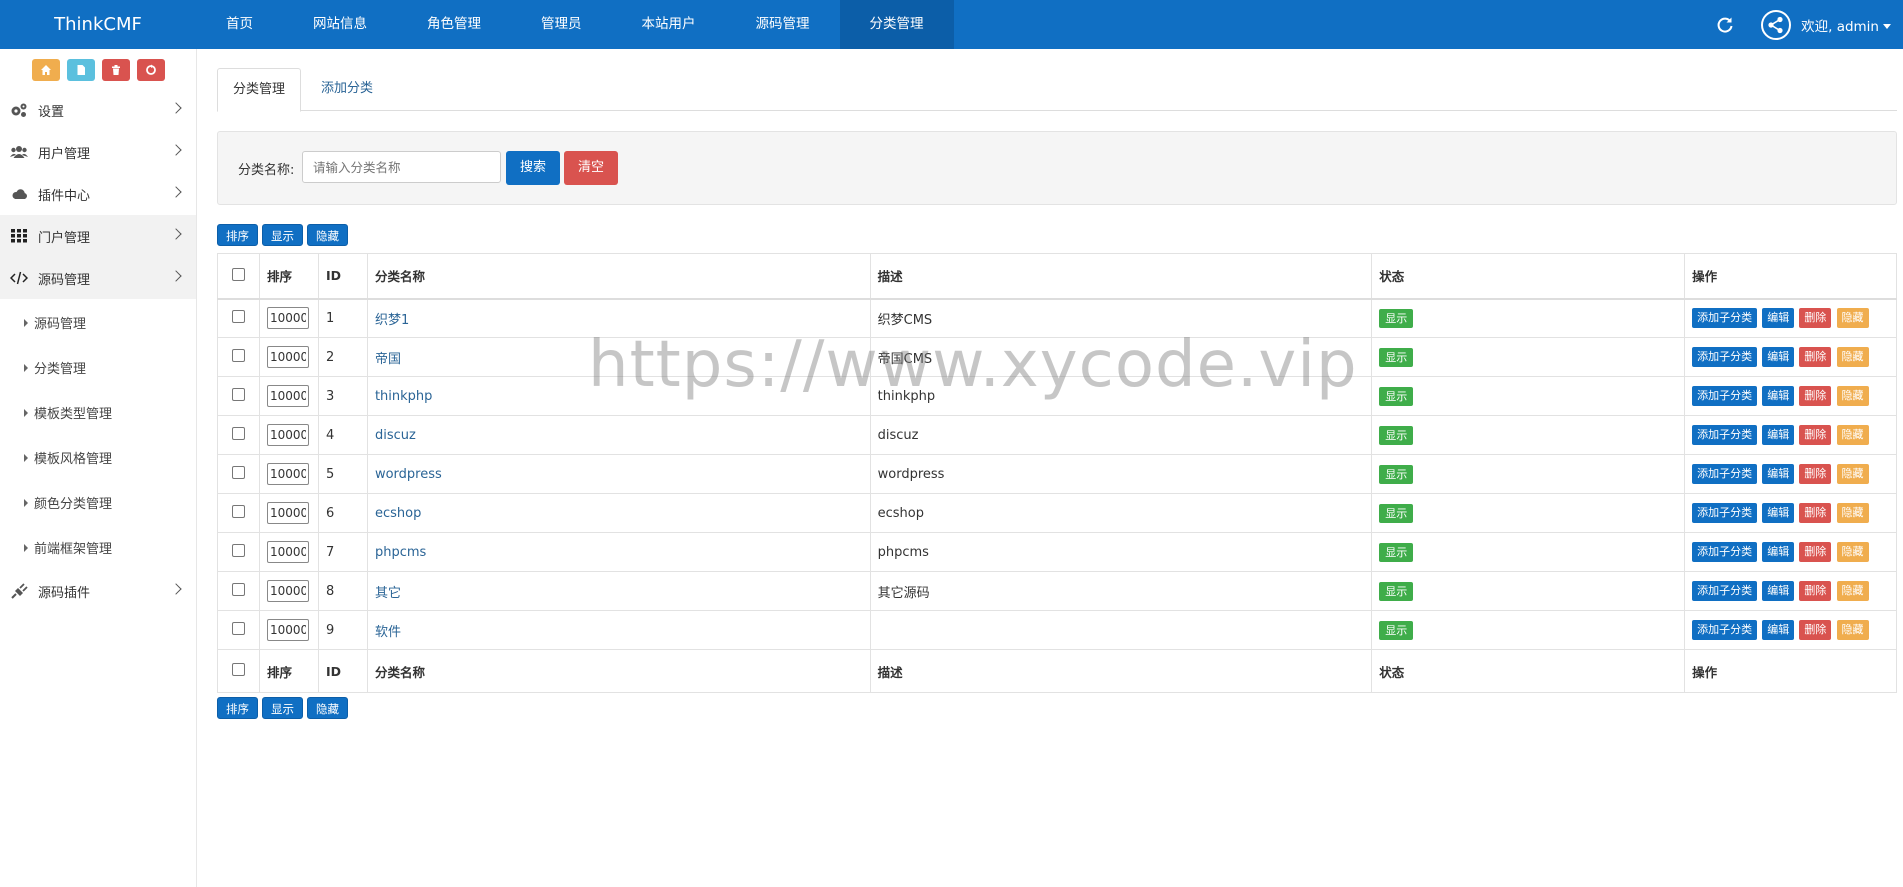 This screenshot has width=1903, height=887. I want to click on recycle-shortcut-button, so click(150, 70).